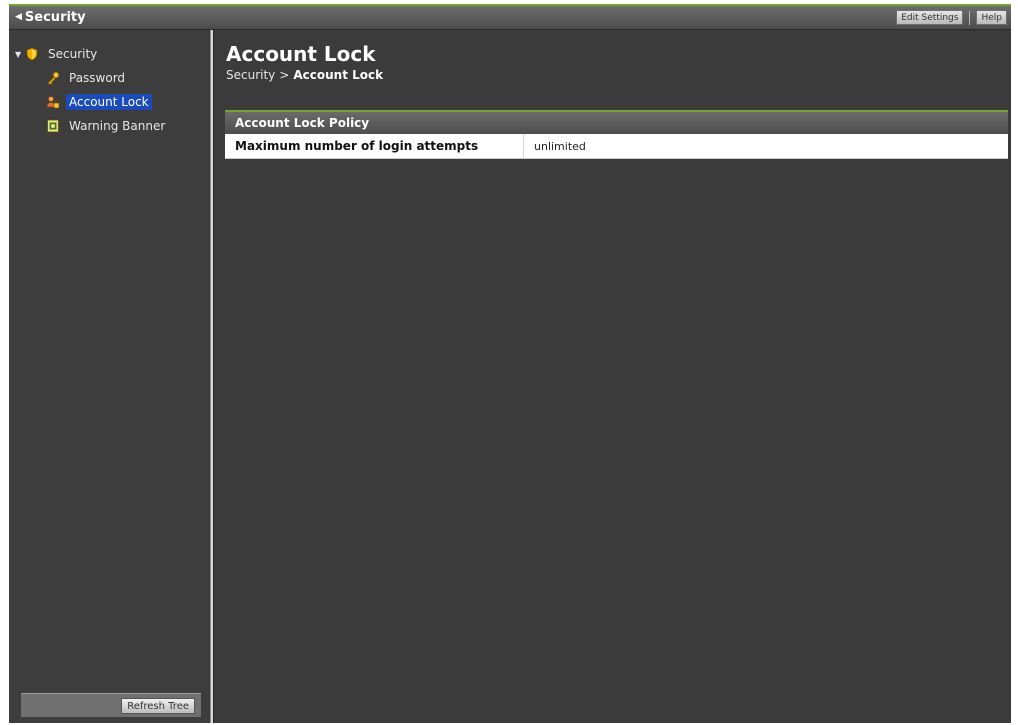 The image size is (1018, 725). Describe the element at coordinates (53, 78) in the screenshot. I see `key-icon` at that location.